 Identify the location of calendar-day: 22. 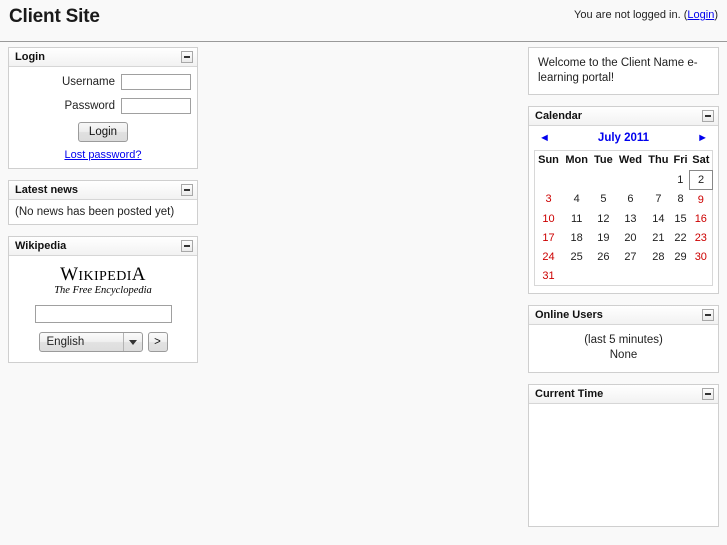
(680, 237).